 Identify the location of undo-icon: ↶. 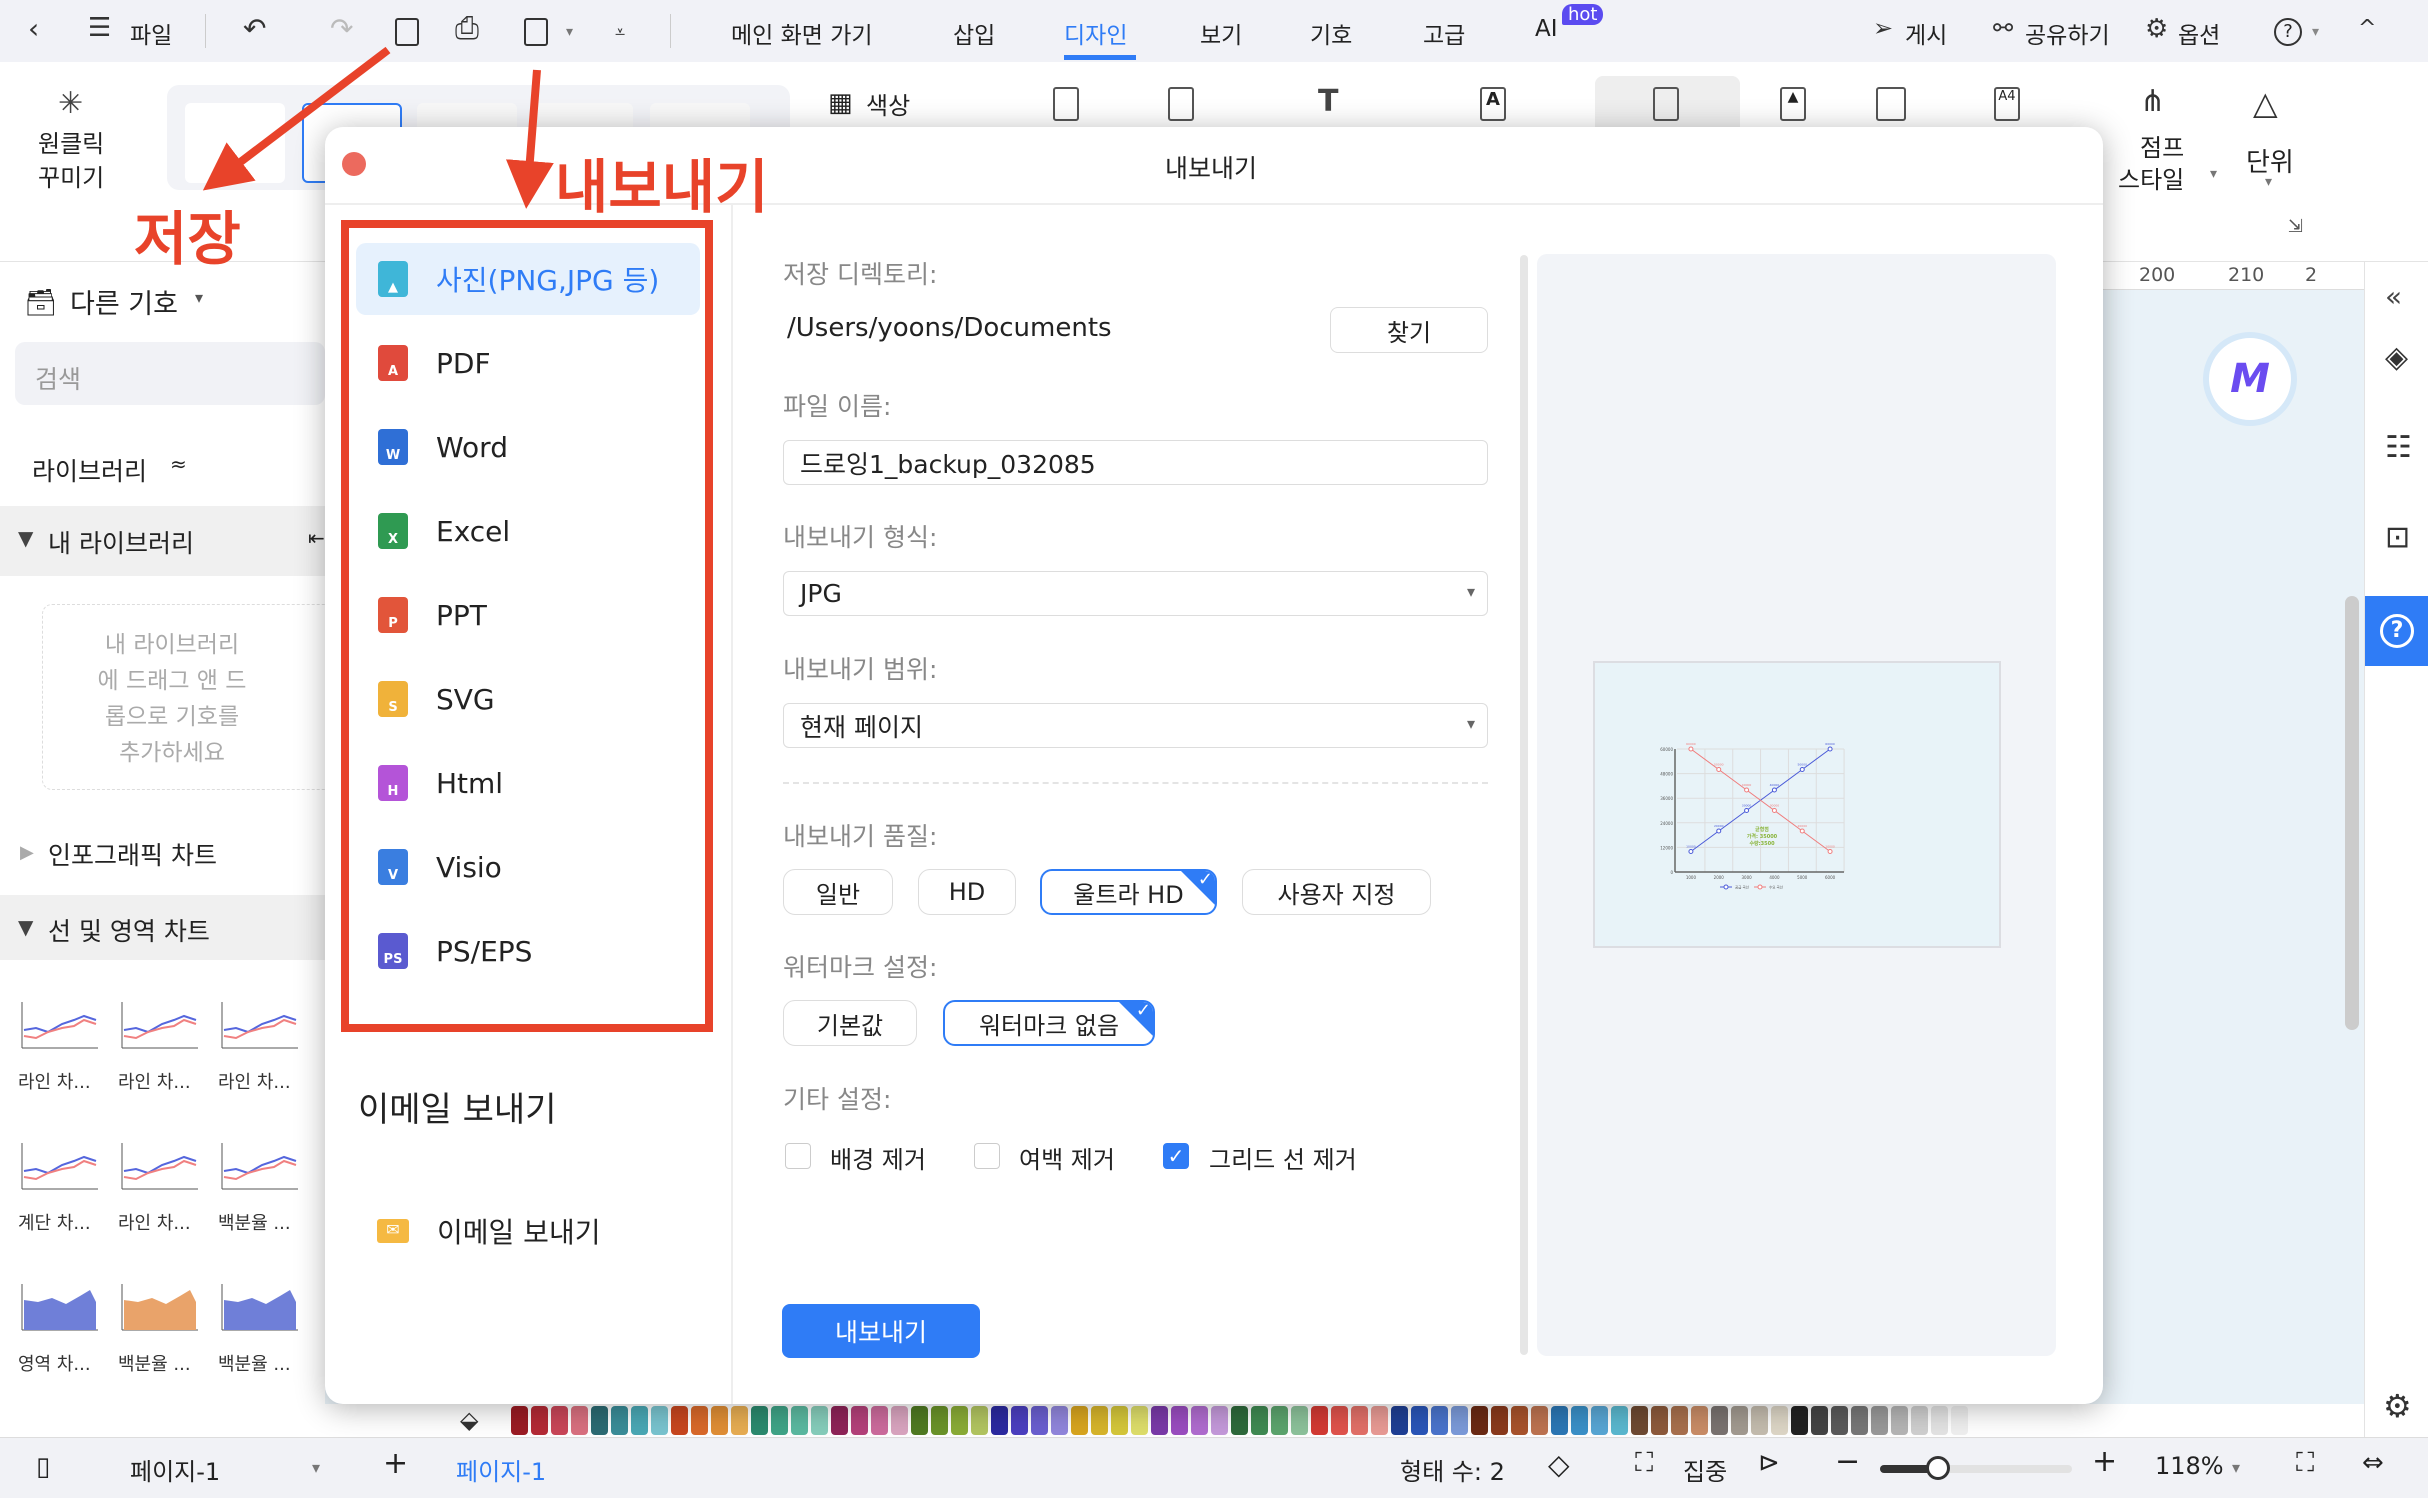
(254, 29).